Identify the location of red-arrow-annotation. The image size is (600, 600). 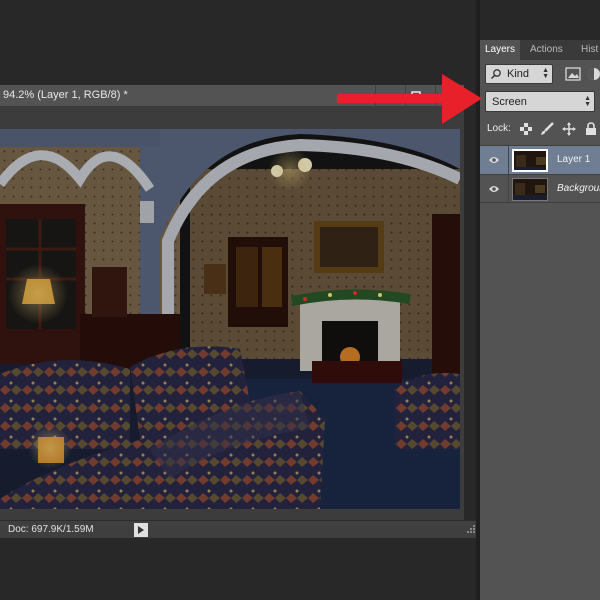
(409, 99).